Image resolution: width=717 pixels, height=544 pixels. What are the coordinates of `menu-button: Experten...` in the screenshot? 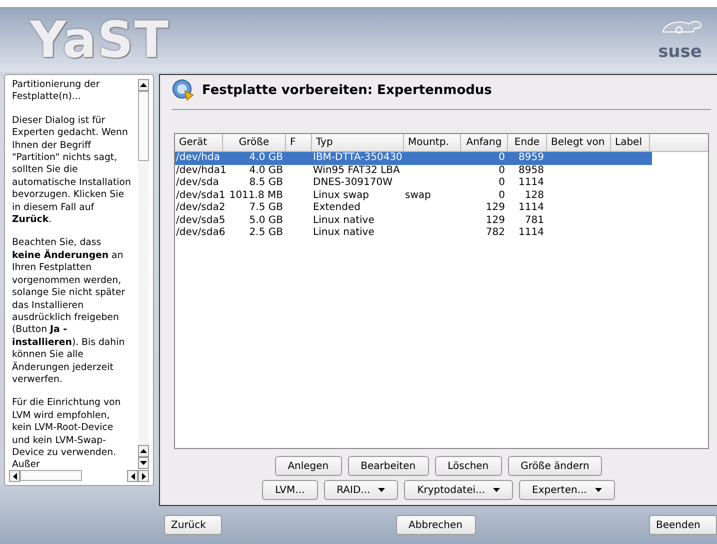 It's located at (567, 490).